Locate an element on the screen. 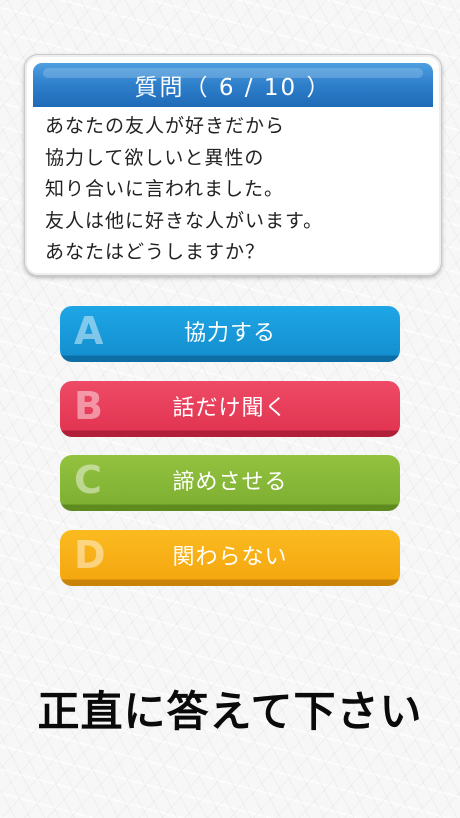 The image size is (460, 818). answer-b-button: B 話だけ聞く is located at coordinates (230, 409).